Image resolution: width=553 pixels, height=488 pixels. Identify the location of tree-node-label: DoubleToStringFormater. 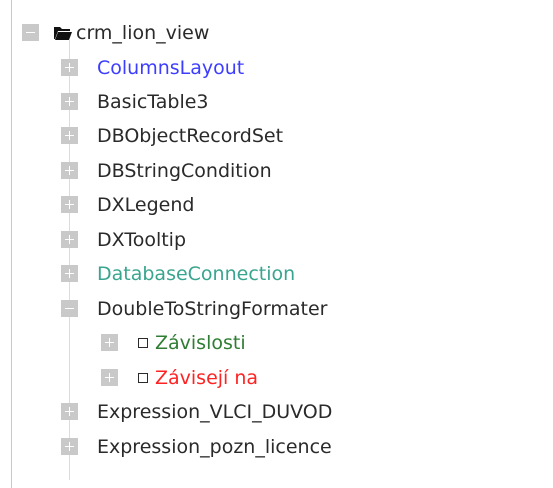
(212, 309).